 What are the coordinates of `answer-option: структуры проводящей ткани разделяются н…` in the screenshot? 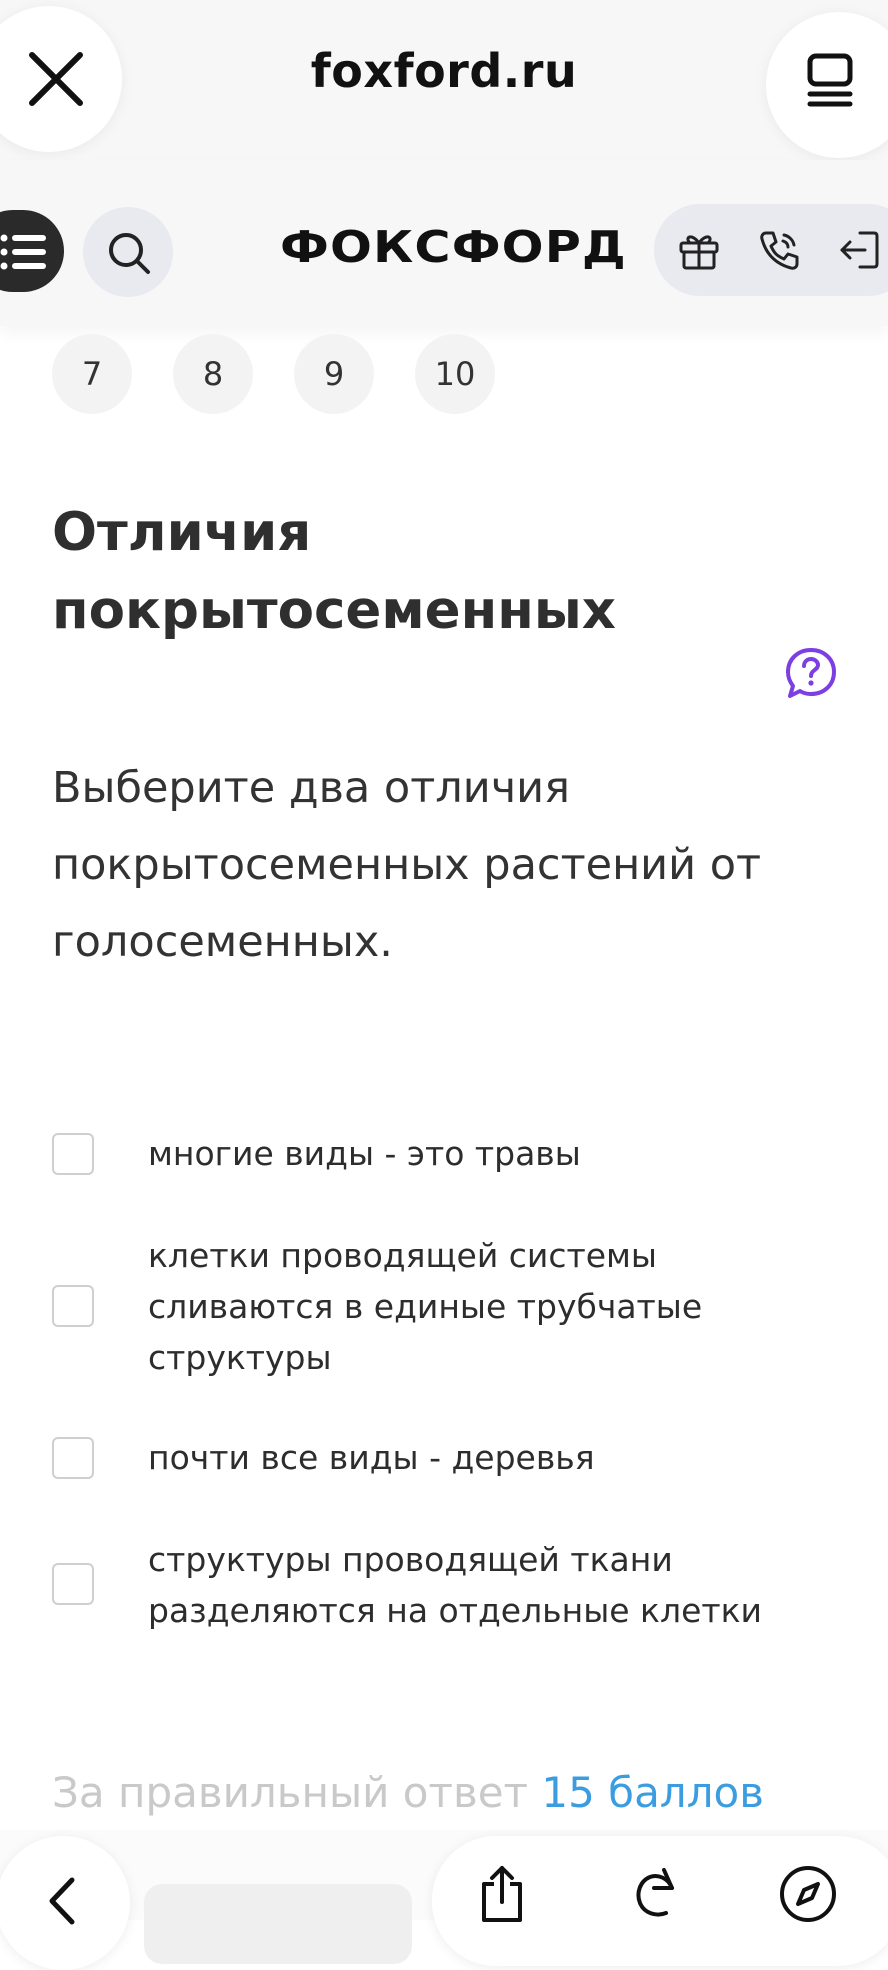 It's located at (442, 1586).